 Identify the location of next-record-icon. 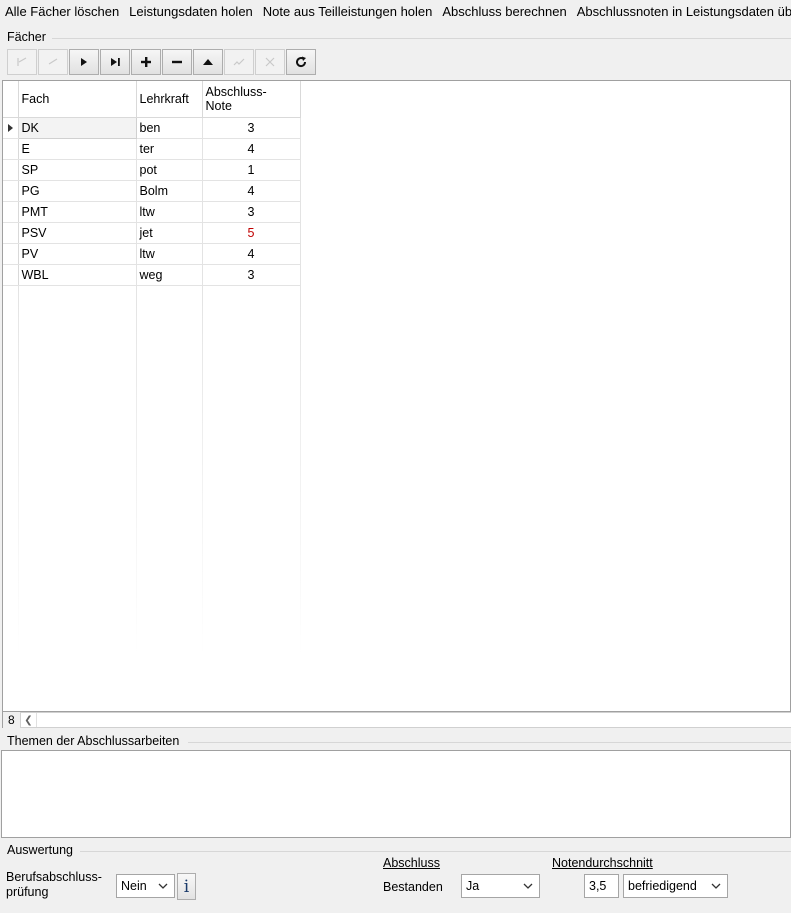
(84, 62).